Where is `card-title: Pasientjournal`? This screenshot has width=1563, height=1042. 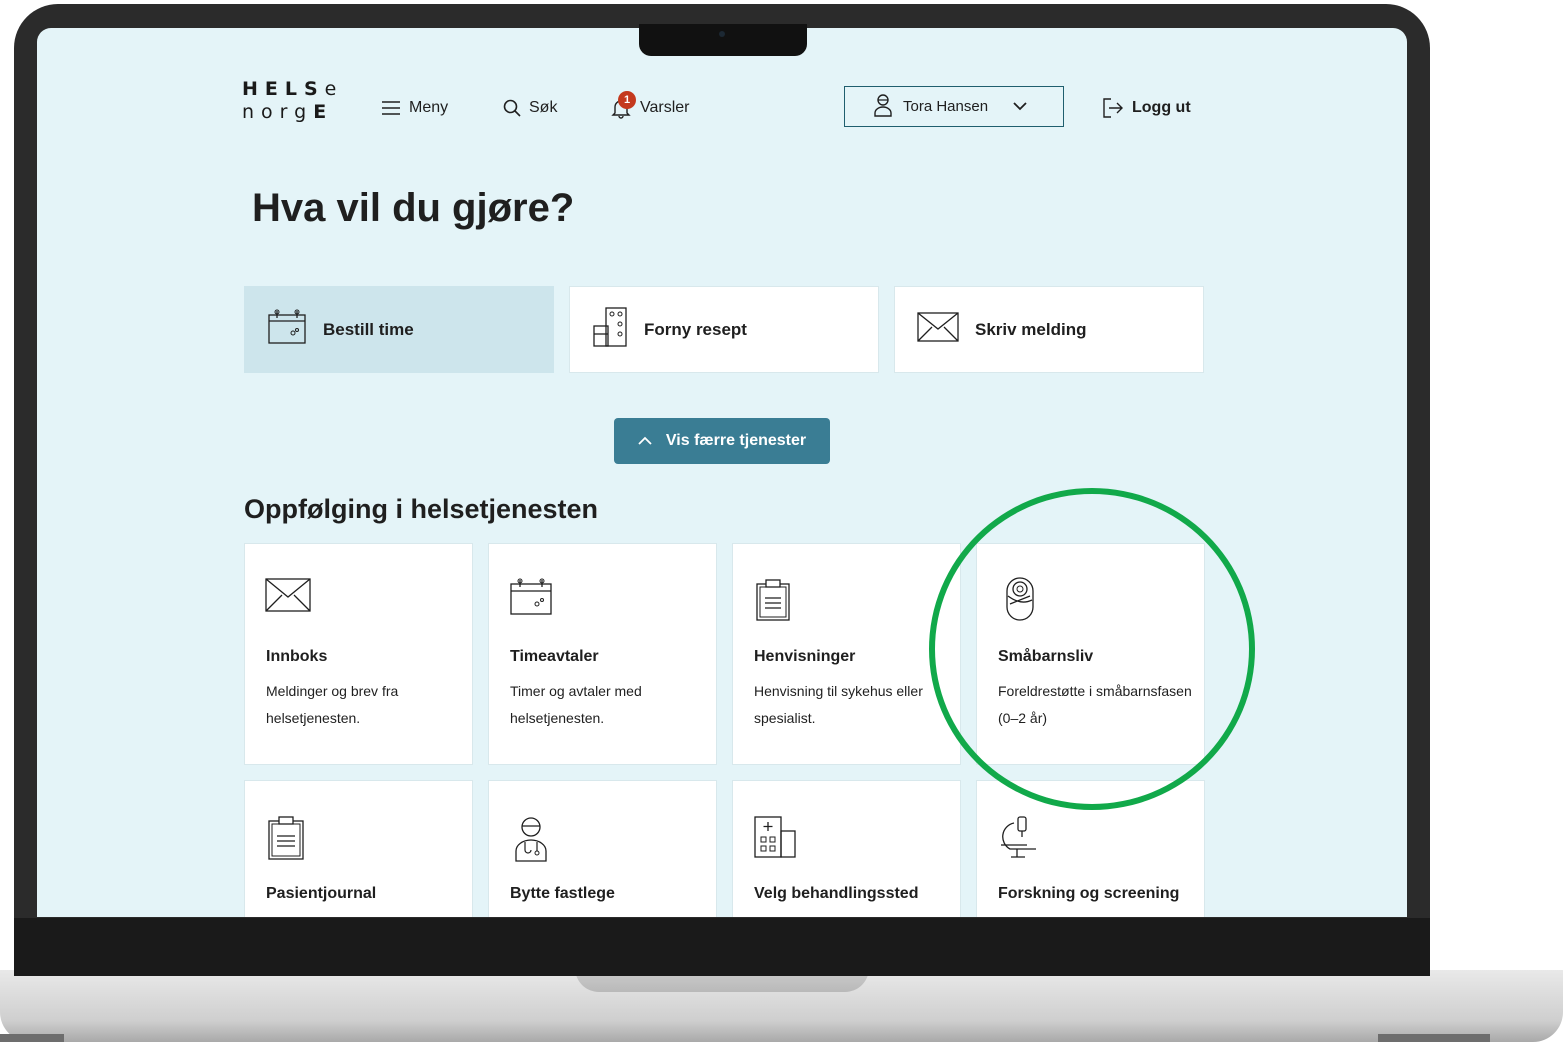 card-title: Pasientjournal is located at coordinates (321, 893).